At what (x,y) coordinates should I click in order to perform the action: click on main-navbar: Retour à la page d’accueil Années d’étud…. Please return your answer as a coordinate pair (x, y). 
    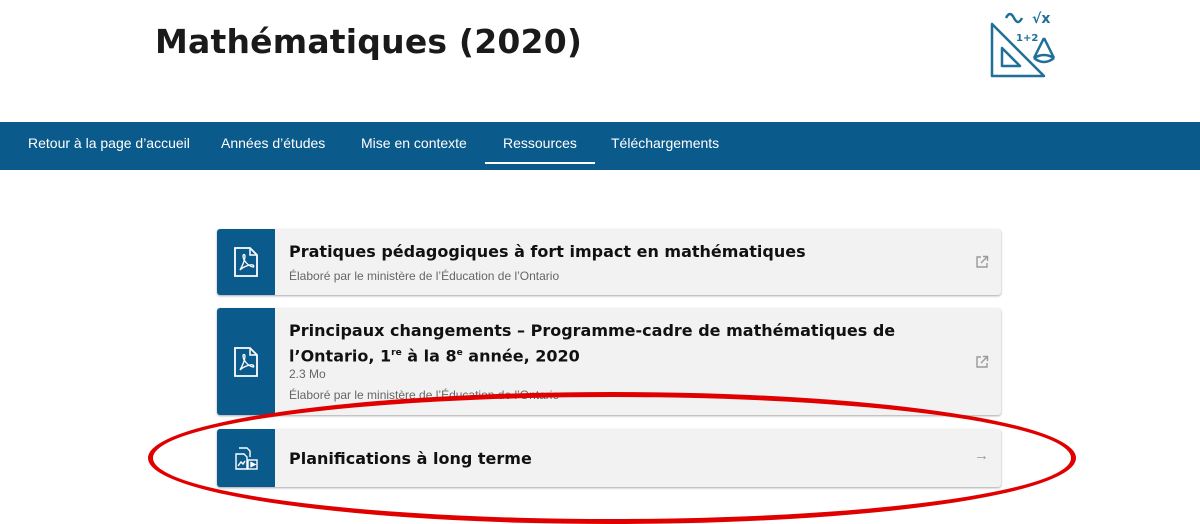
    Looking at the image, I should click on (600, 146).